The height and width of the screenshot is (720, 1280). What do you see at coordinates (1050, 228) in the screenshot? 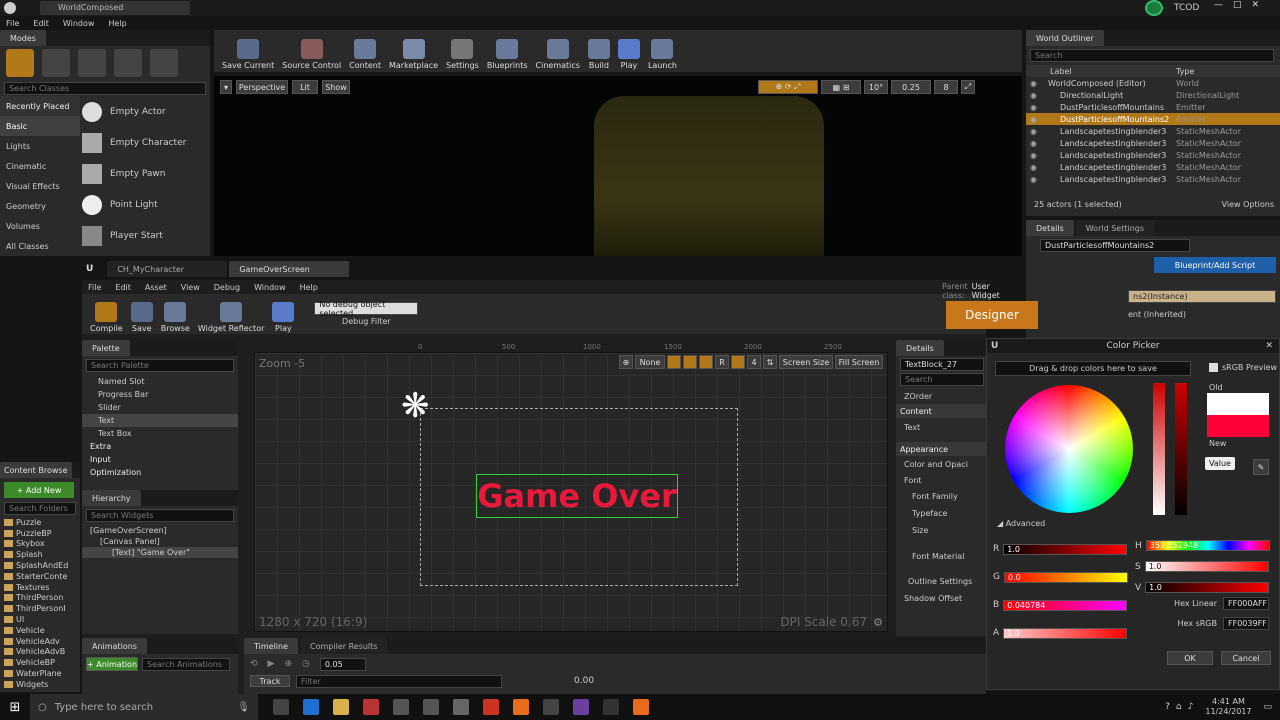
I see `details-tab: Details` at bounding box center [1050, 228].